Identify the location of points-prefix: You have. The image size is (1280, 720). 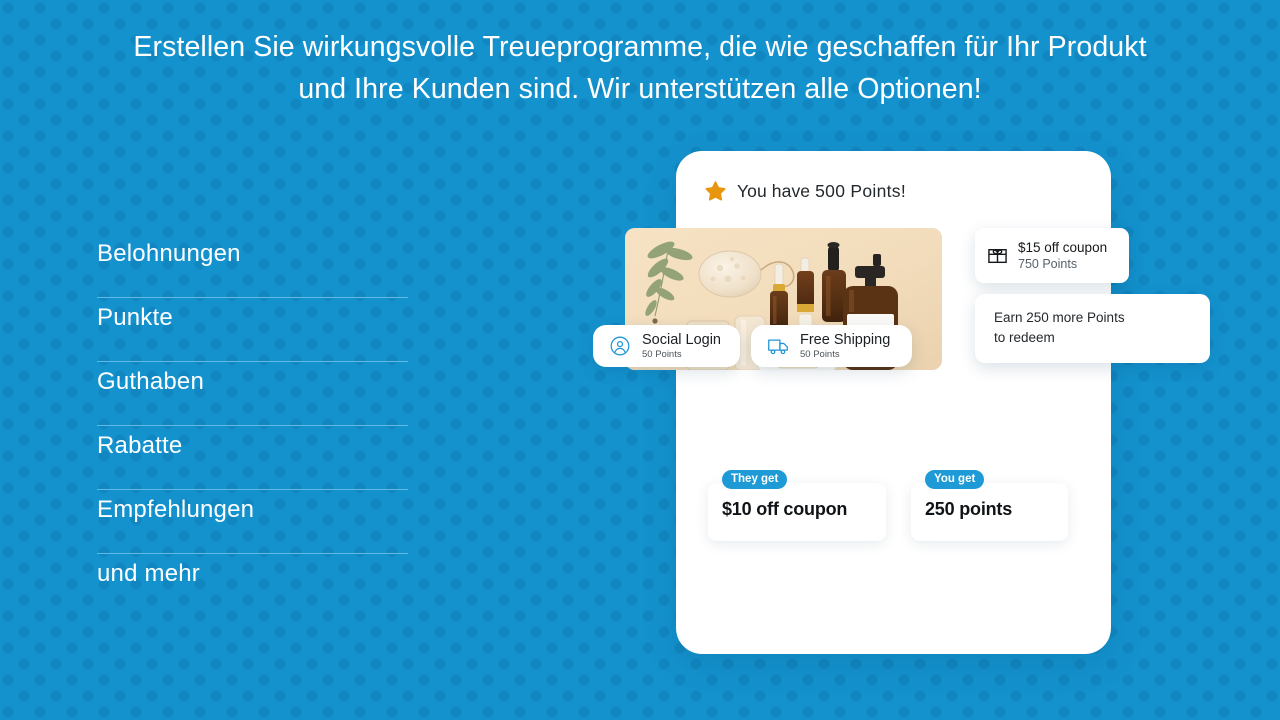
(774, 191).